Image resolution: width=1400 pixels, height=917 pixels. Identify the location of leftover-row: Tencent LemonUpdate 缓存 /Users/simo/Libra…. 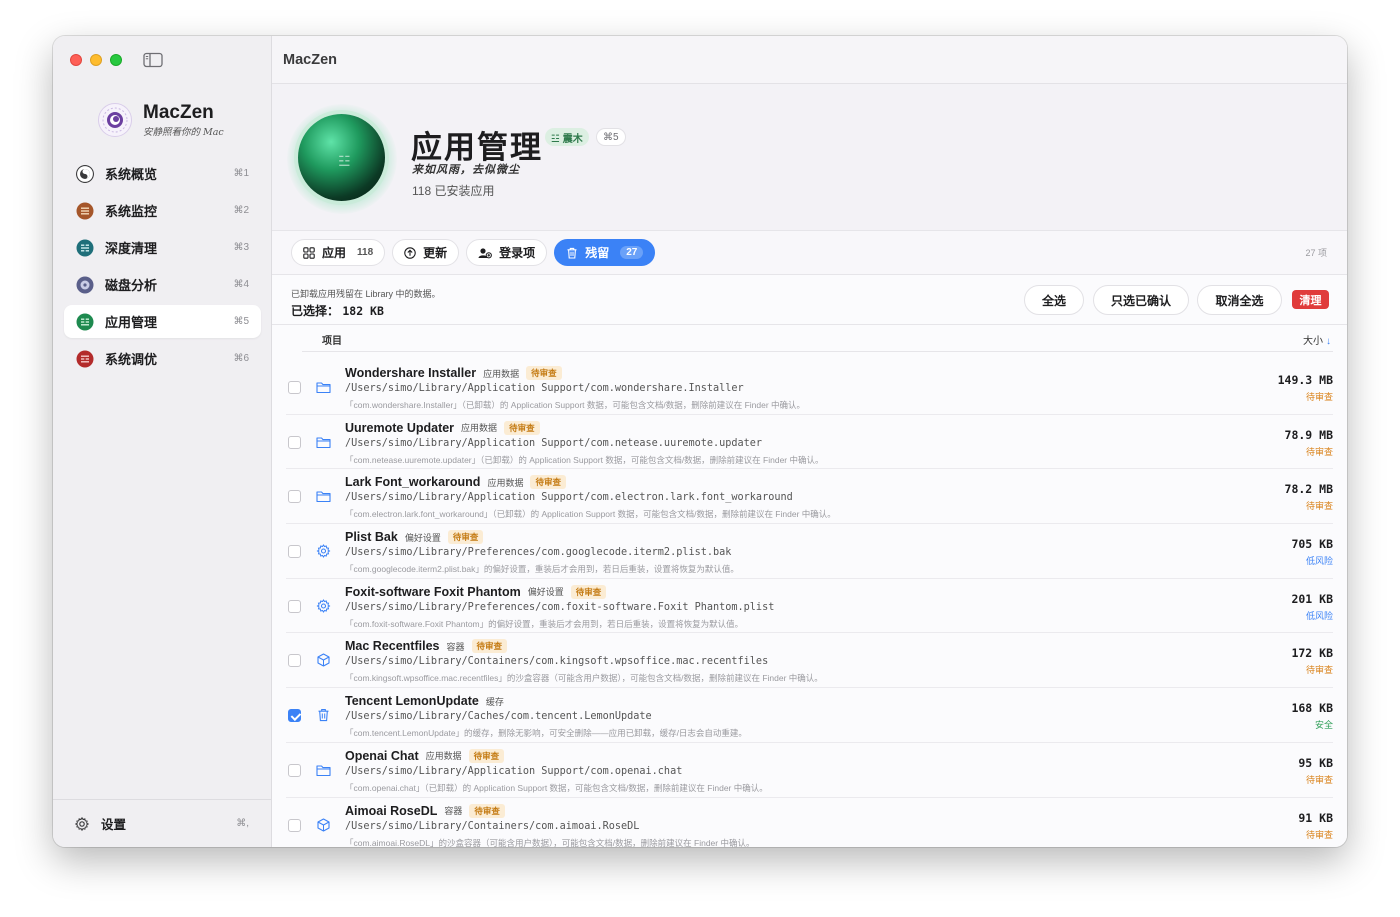
(809, 715).